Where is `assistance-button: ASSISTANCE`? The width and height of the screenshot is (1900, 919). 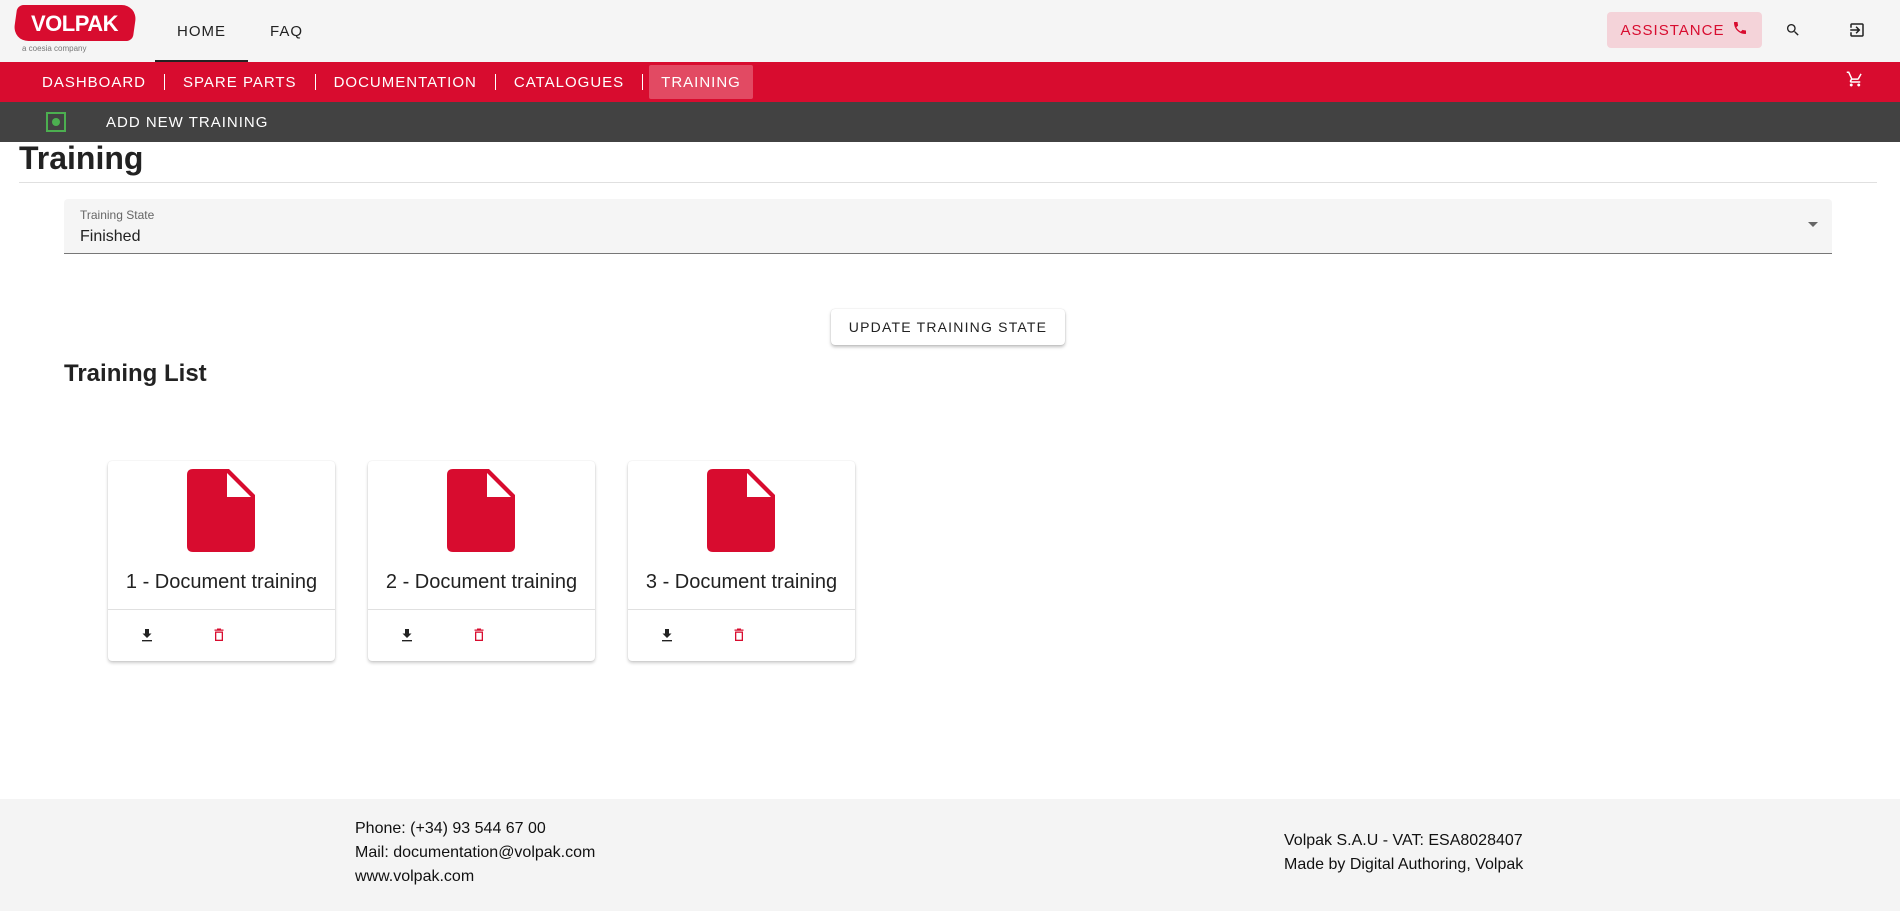
assistance-button: ASSISTANCE is located at coordinates (1684, 30).